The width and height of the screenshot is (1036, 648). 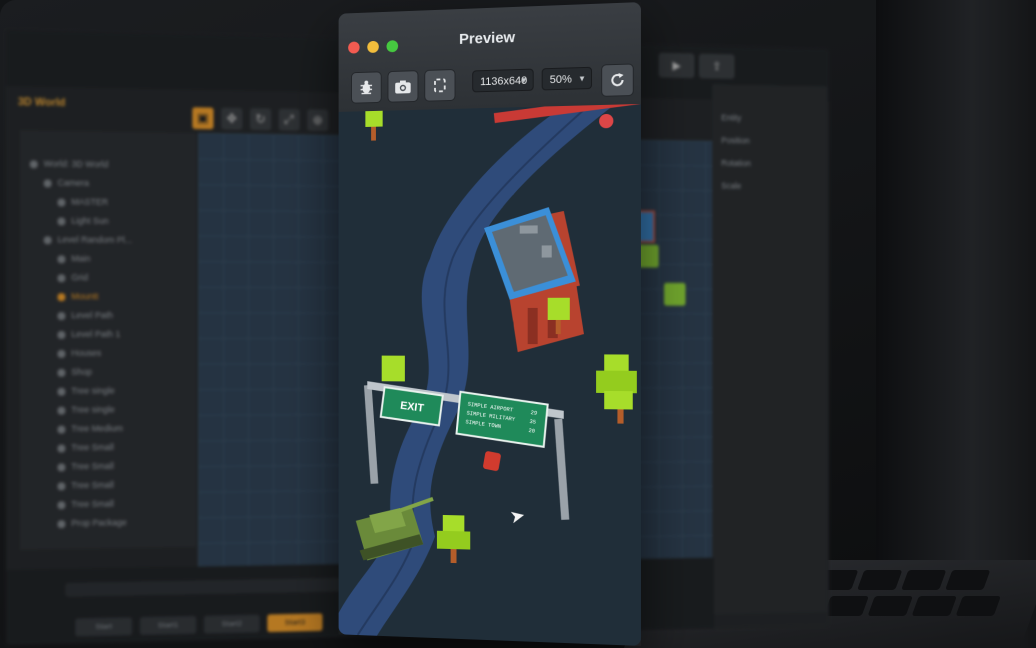 I want to click on transform-toolbar: ▣ ✥ ↻ ⤢ ⊕, so click(x=260, y=119).